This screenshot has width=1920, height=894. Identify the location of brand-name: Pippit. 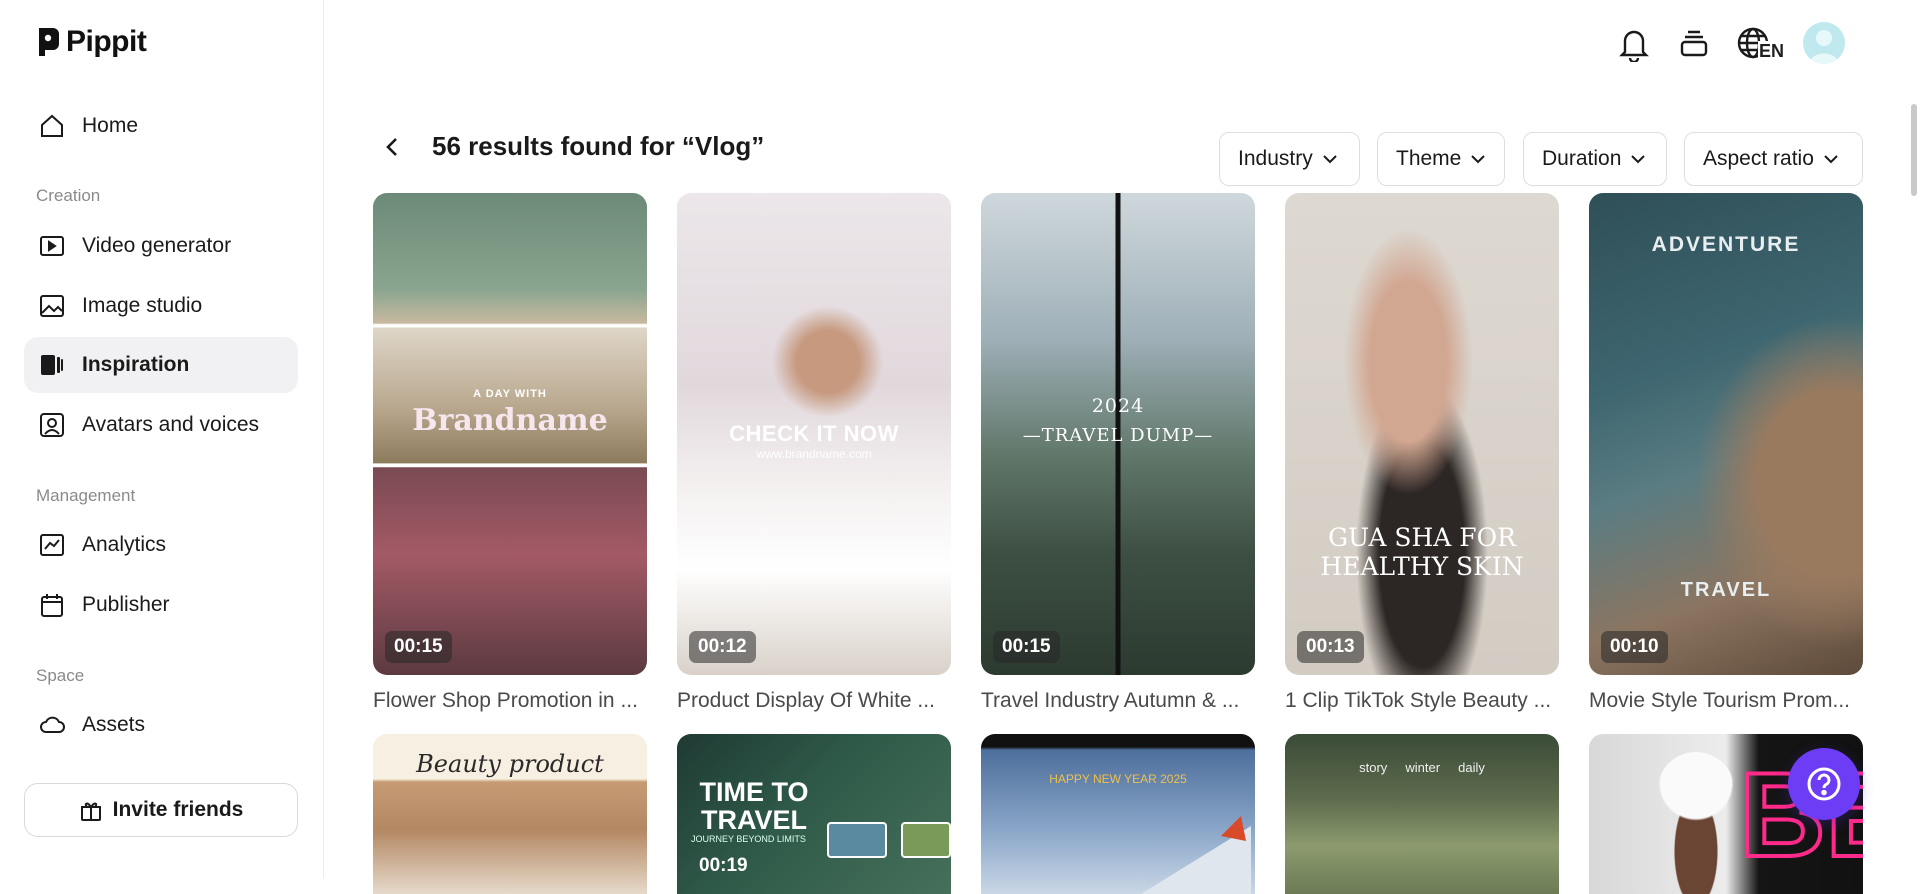
(106, 41).